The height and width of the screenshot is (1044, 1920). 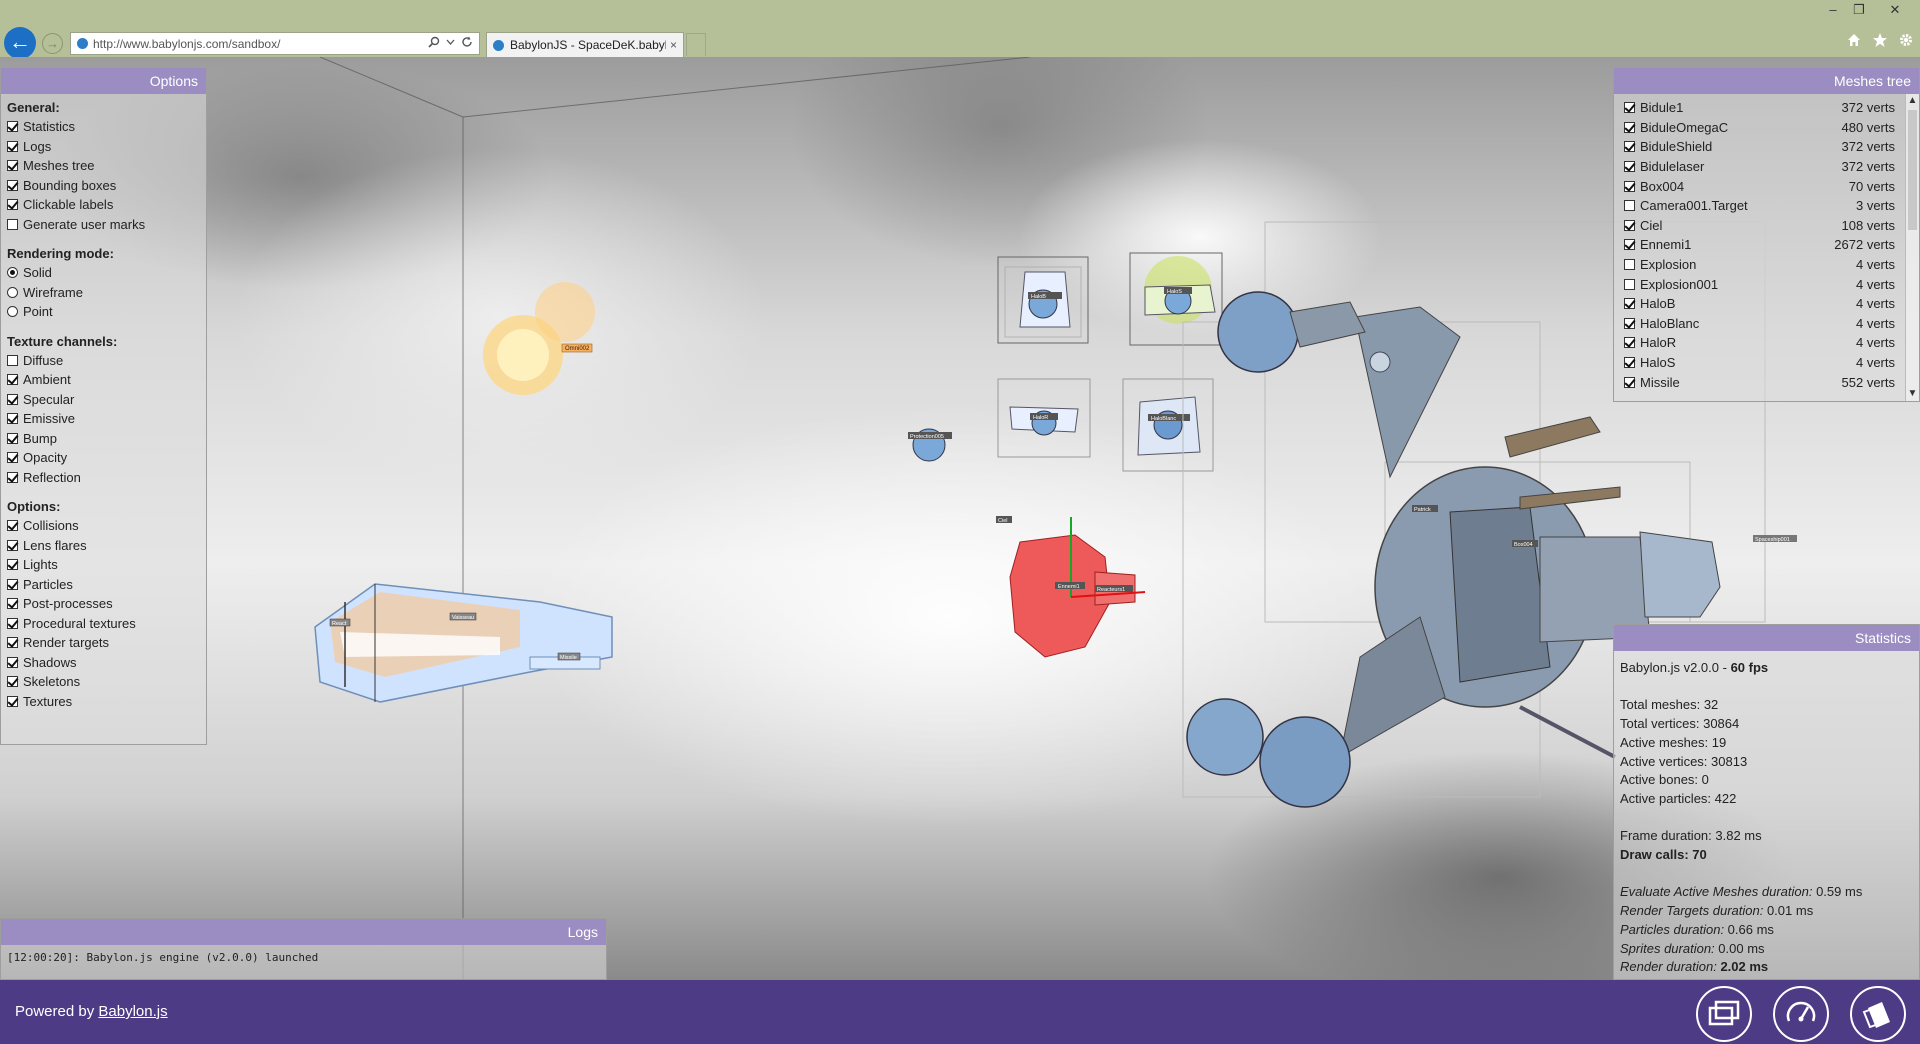 What do you see at coordinates (52, 43) in the screenshot?
I see `forward-button: →` at bounding box center [52, 43].